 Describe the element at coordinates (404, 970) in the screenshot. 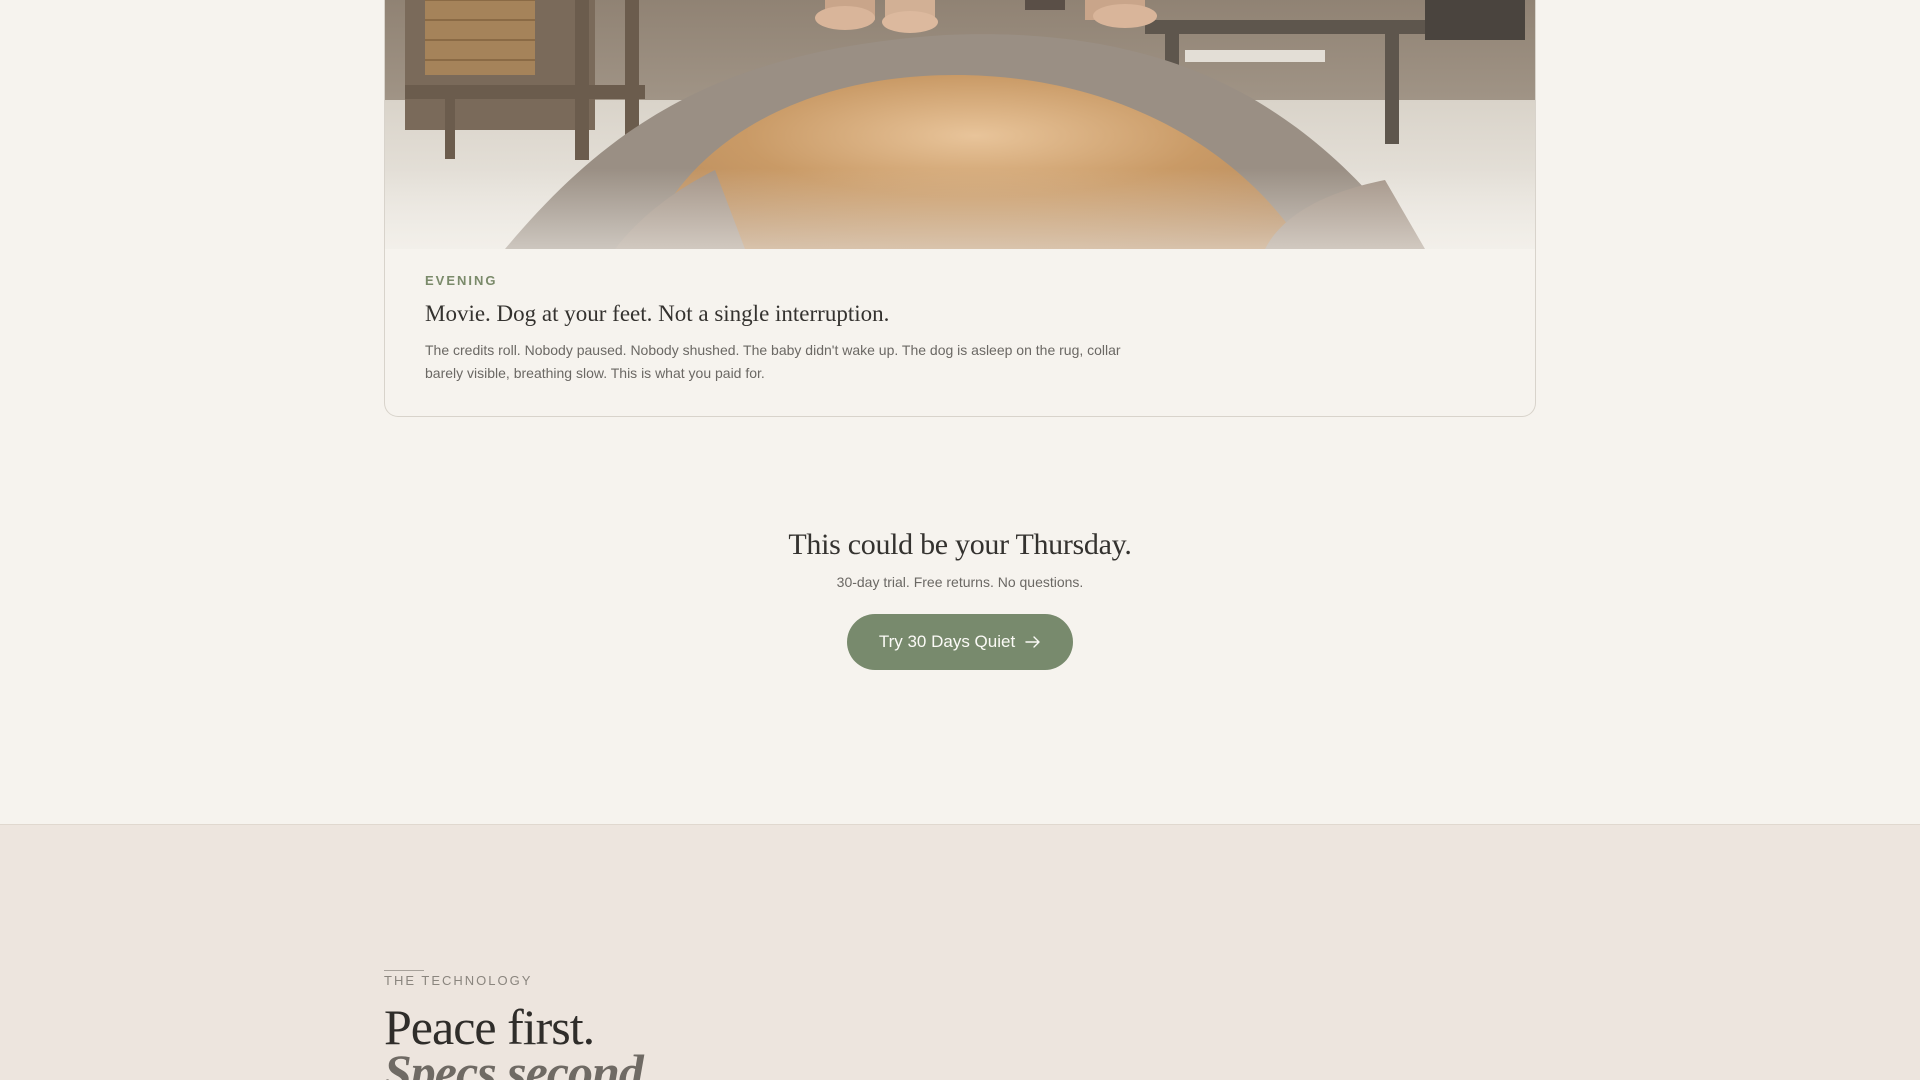

I see `section-rule` at that location.